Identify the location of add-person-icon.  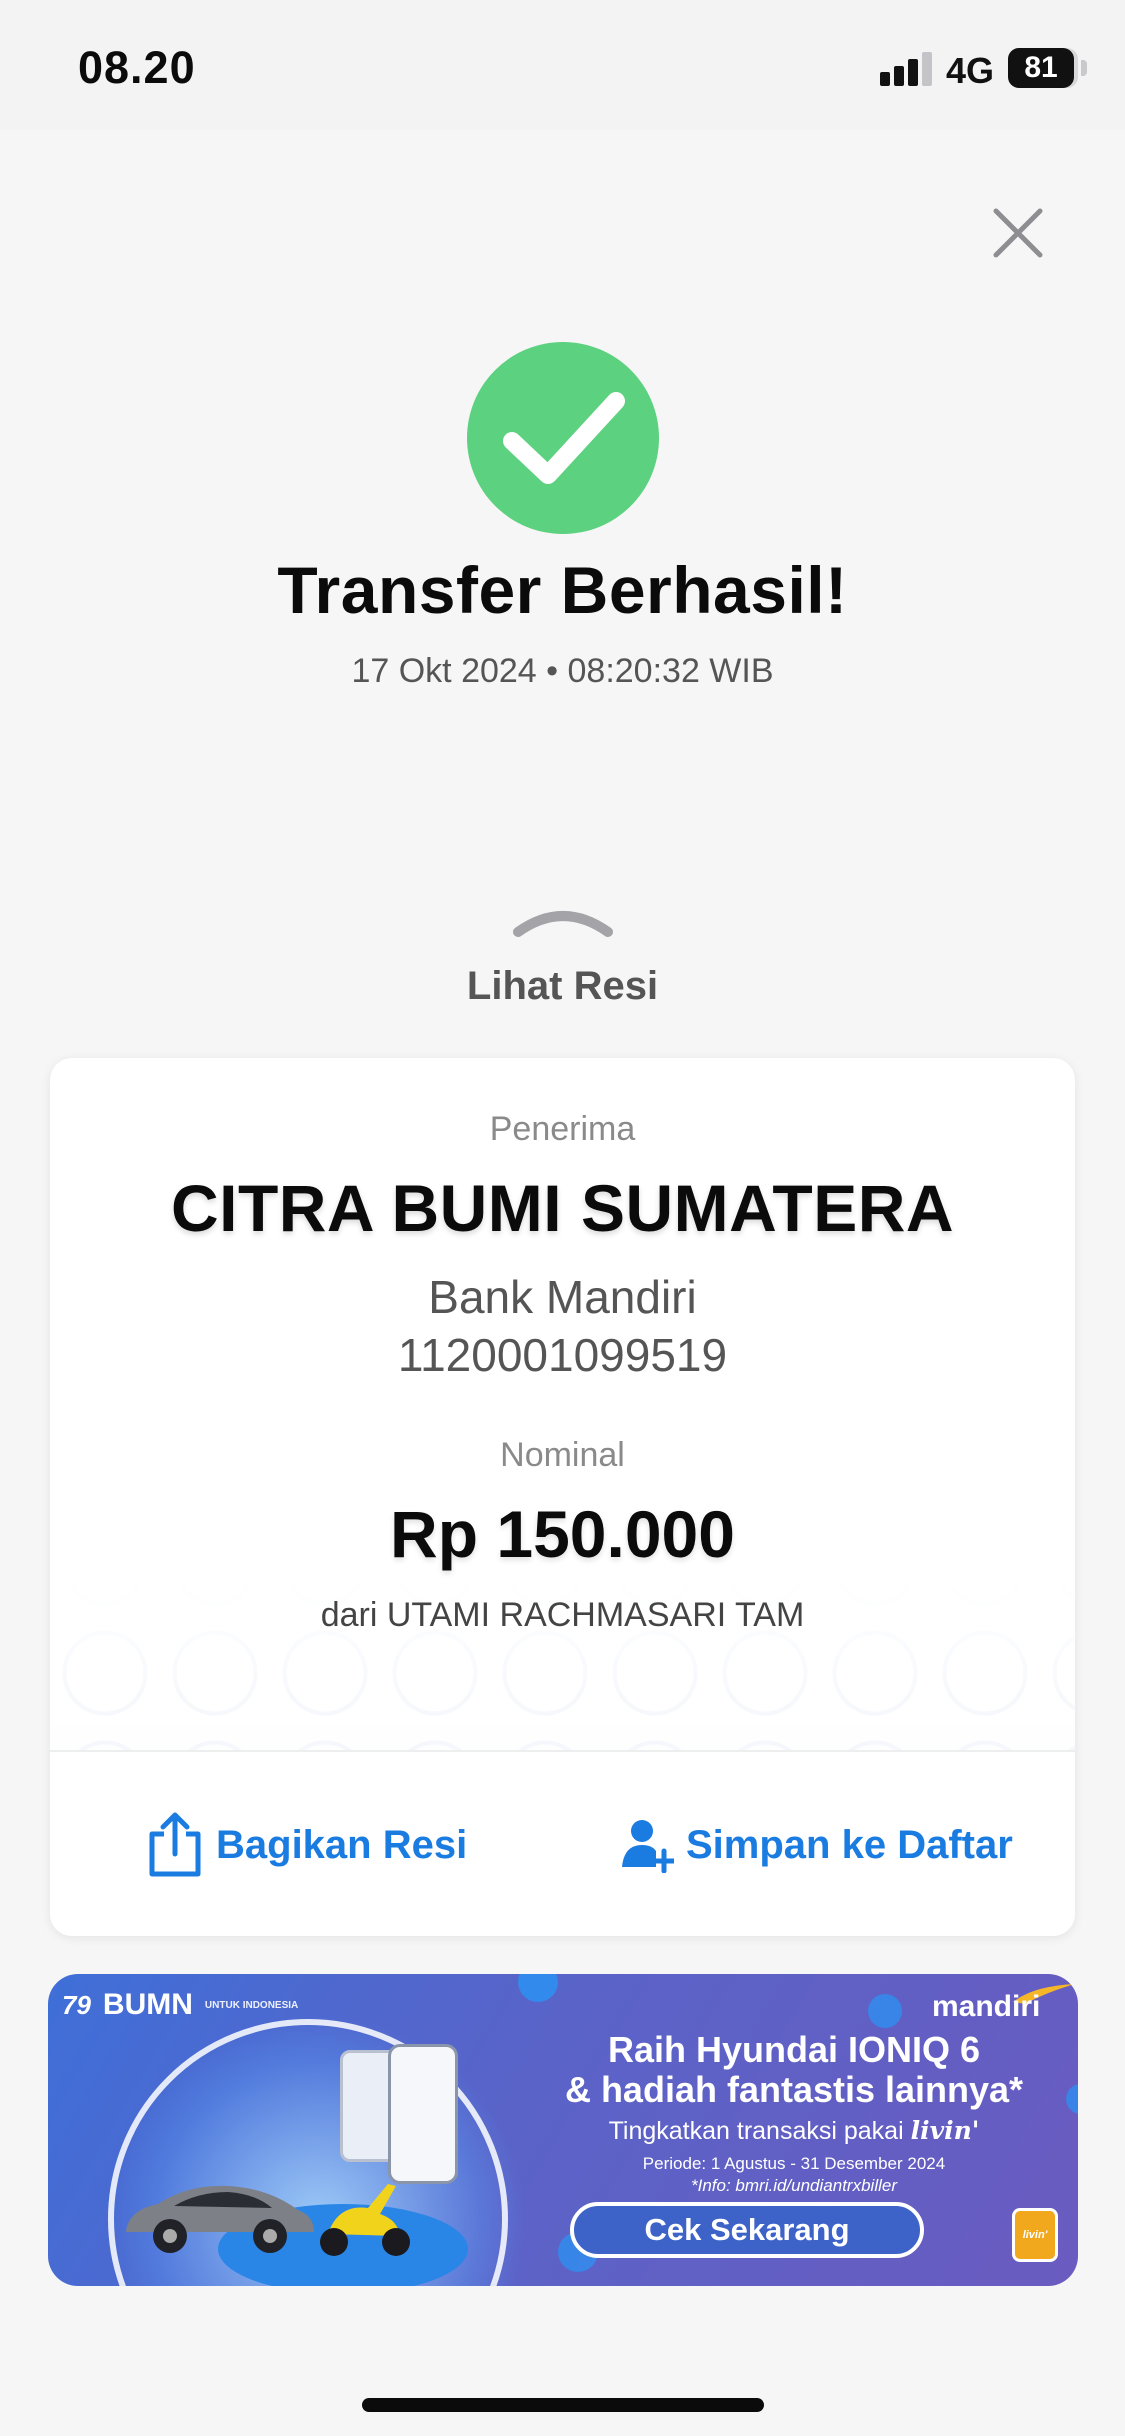
(648, 1846).